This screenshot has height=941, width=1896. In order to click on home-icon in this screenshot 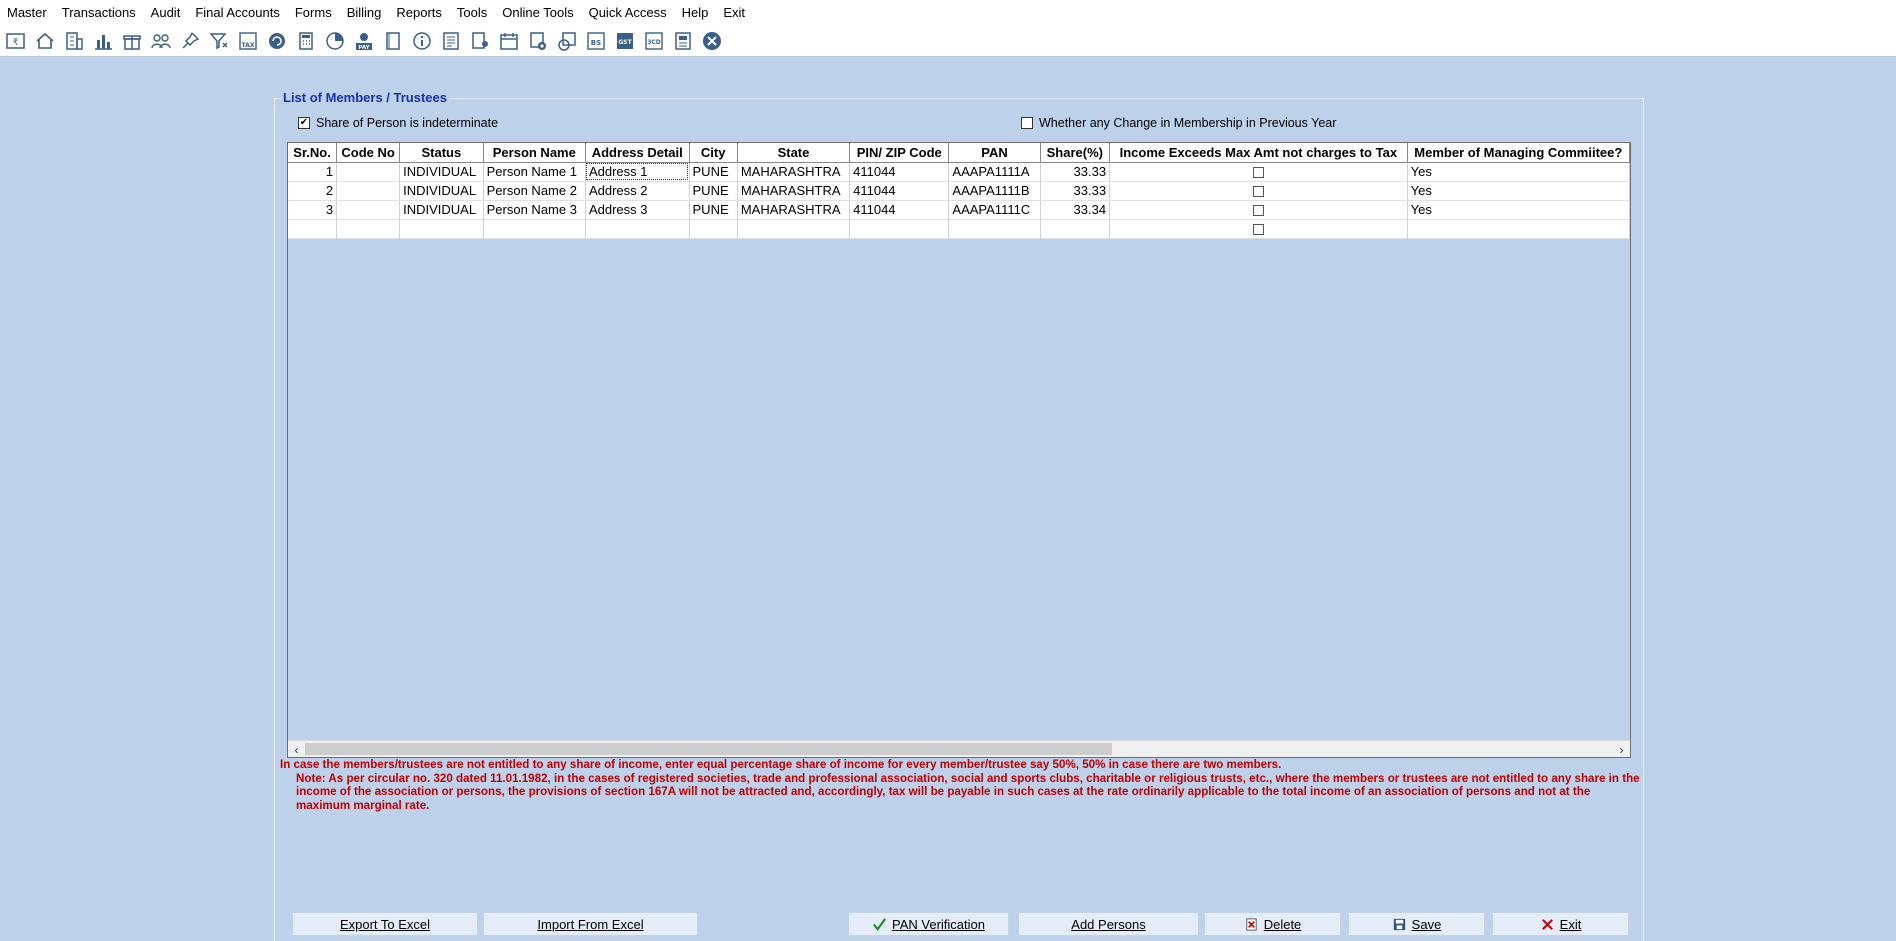, I will do `click(44, 41)`.